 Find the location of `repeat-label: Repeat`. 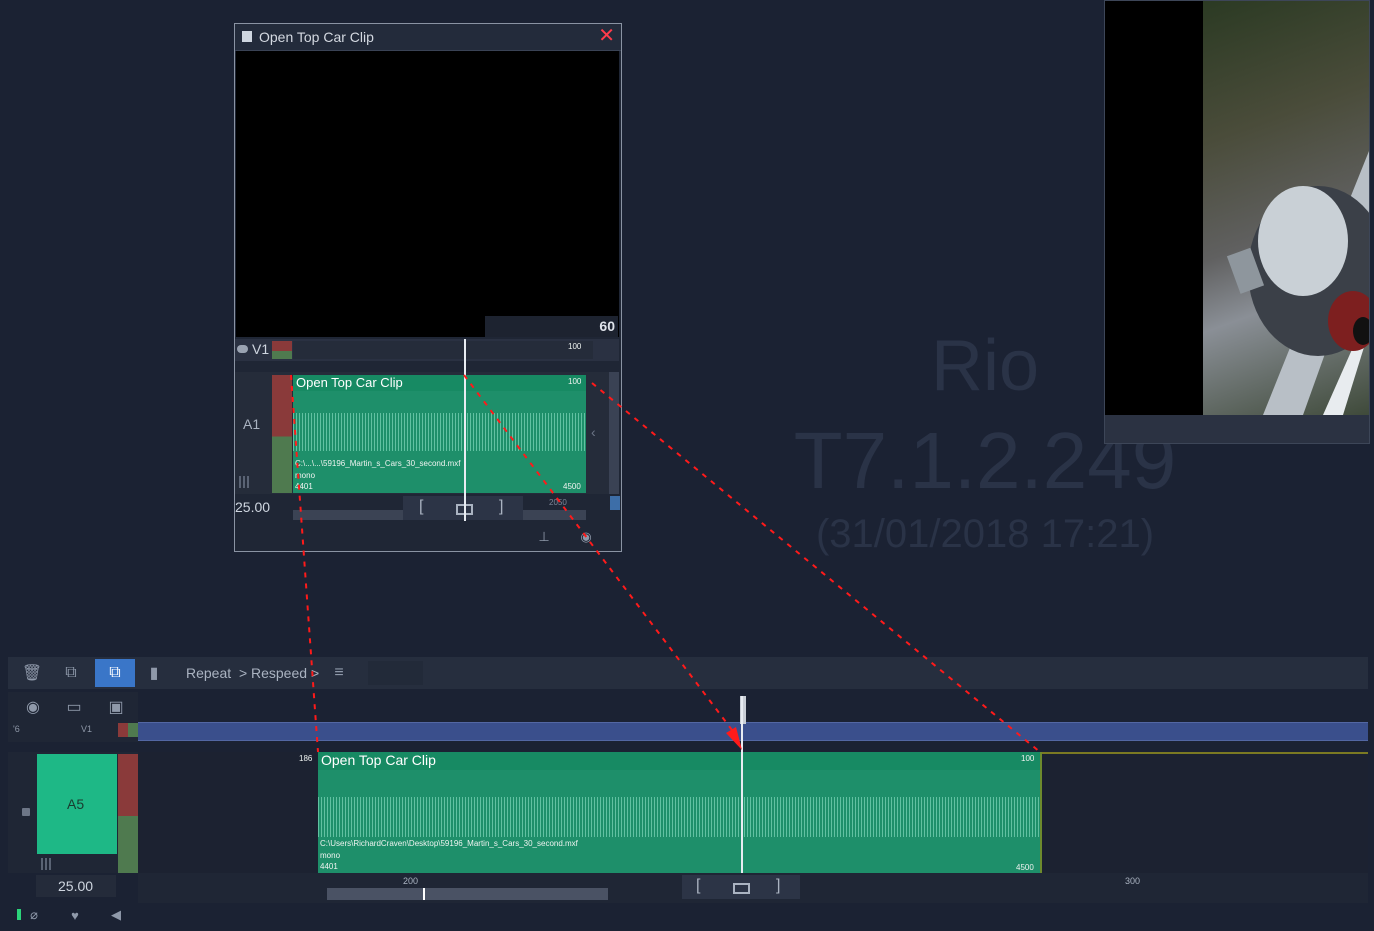

repeat-label: Repeat is located at coordinates (209, 673).